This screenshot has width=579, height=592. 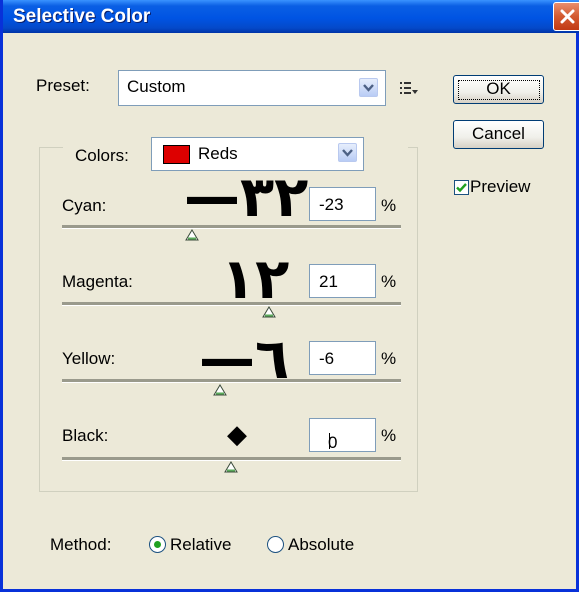 What do you see at coordinates (156, 86) in the screenshot?
I see `preset-value: Custom` at bounding box center [156, 86].